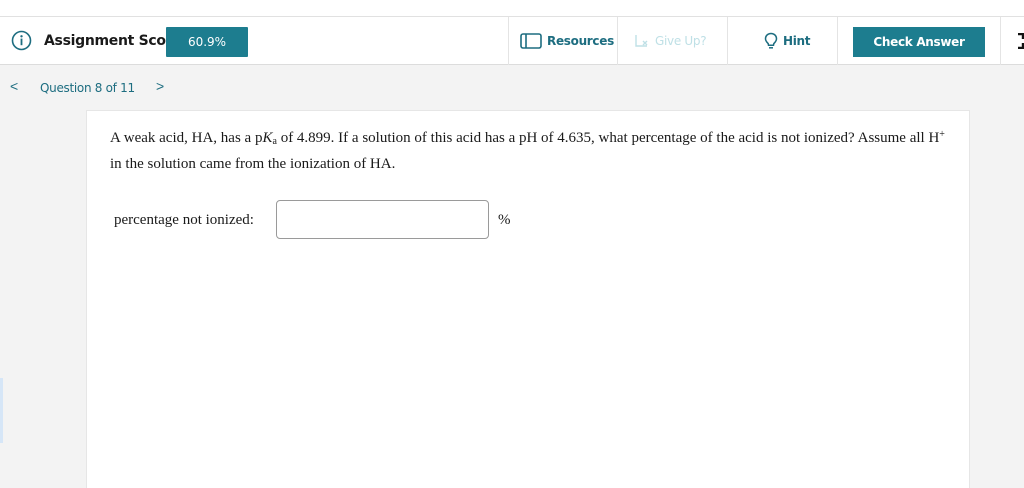 The image size is (1024, 488). Describe the element at coordinates (771, 40) in the screenshot. I see `lightbulb-icon` at that location.